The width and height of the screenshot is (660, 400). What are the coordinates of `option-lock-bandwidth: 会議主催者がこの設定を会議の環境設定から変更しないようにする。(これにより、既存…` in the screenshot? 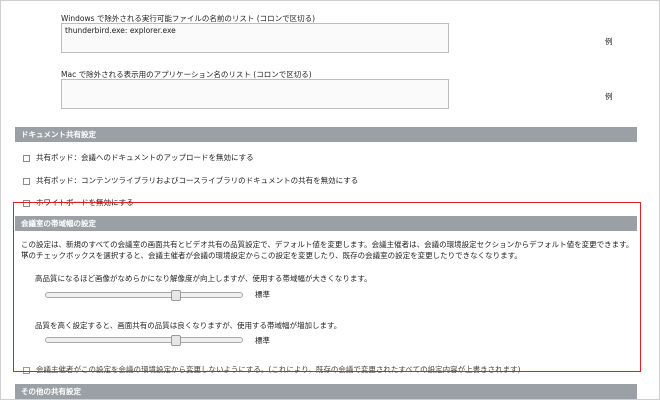 It's located at (272, 370).